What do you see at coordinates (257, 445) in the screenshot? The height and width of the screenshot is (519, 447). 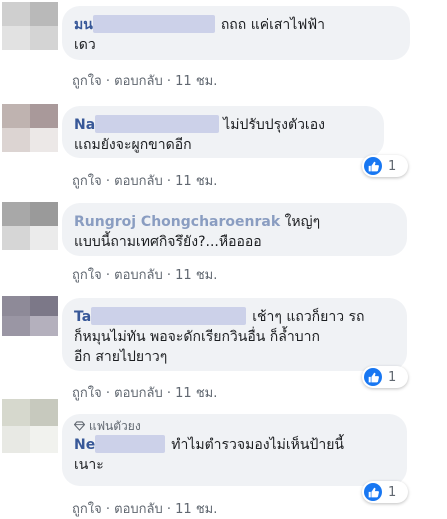 I see `comment-text: ทำไมตำรวจมองไม่เห็นป้ายนี้` at bounding box center [257, 445].